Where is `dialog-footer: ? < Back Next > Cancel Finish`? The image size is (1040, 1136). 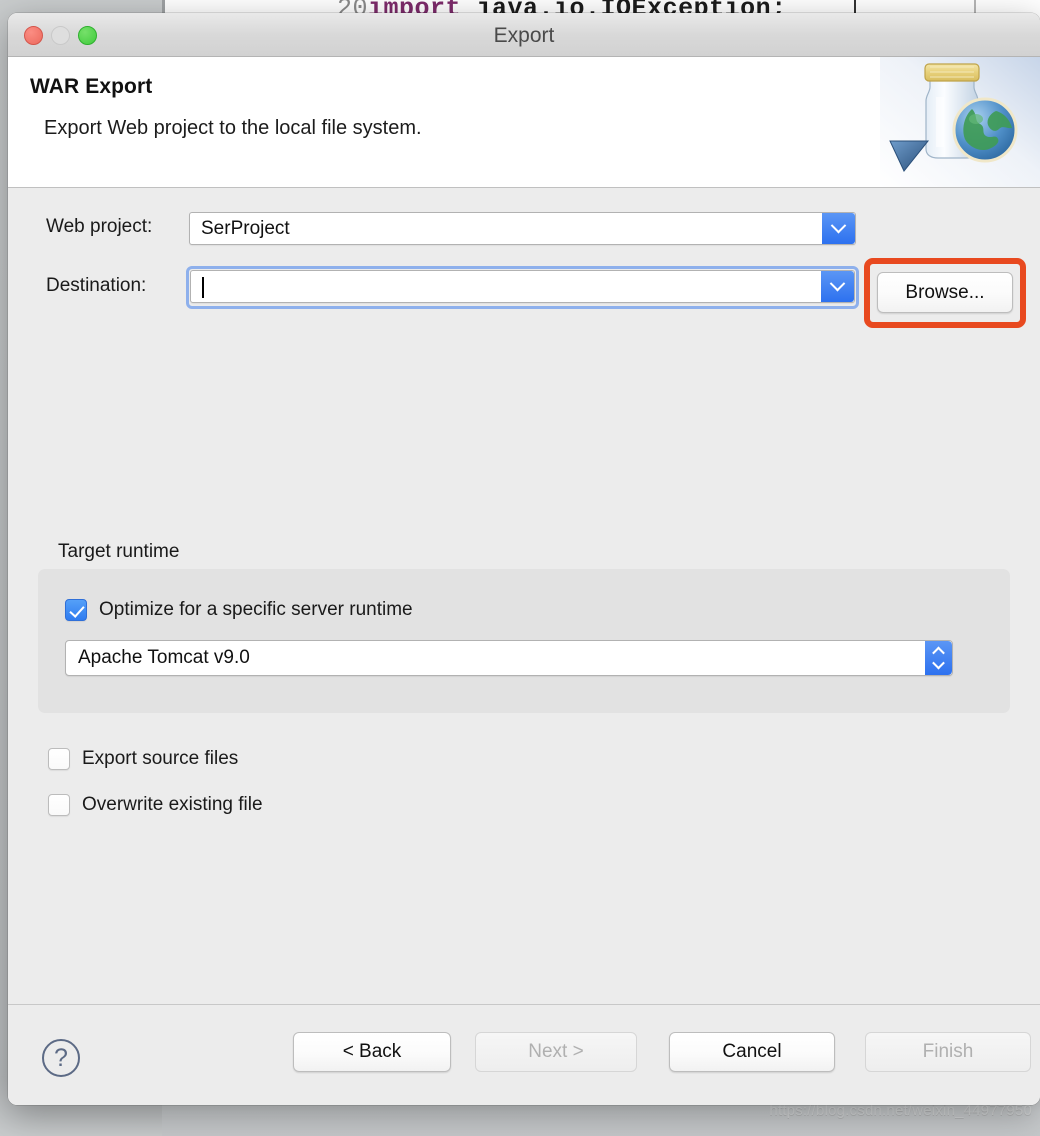 dialog-footer: ? < Back Next > Cancel Finish is located at coordinates (524, 1054).